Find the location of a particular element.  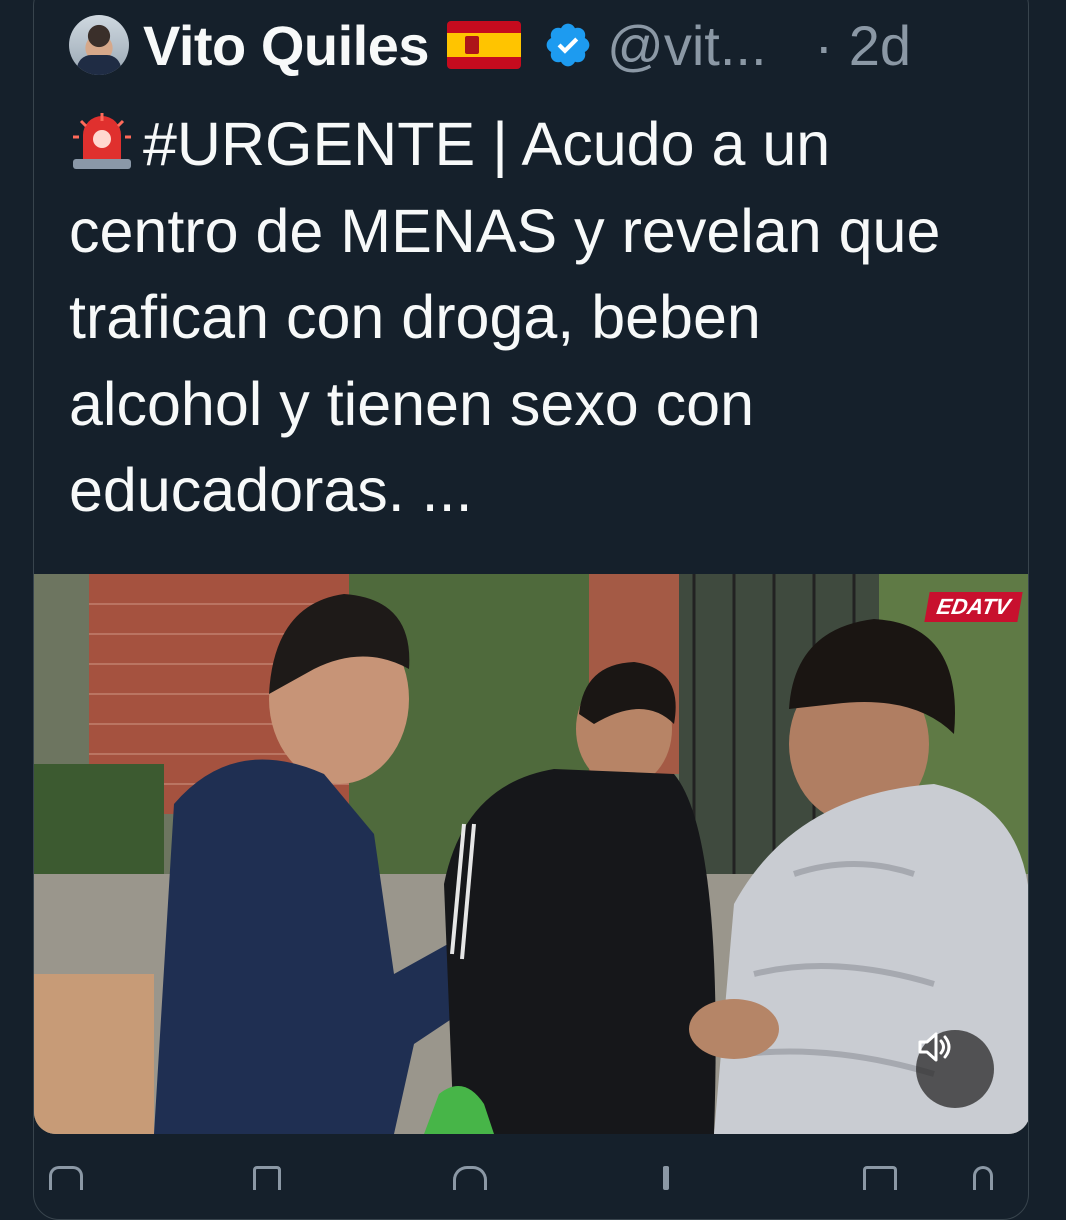

bookmark-icon is located at coordinates (880, 1178).